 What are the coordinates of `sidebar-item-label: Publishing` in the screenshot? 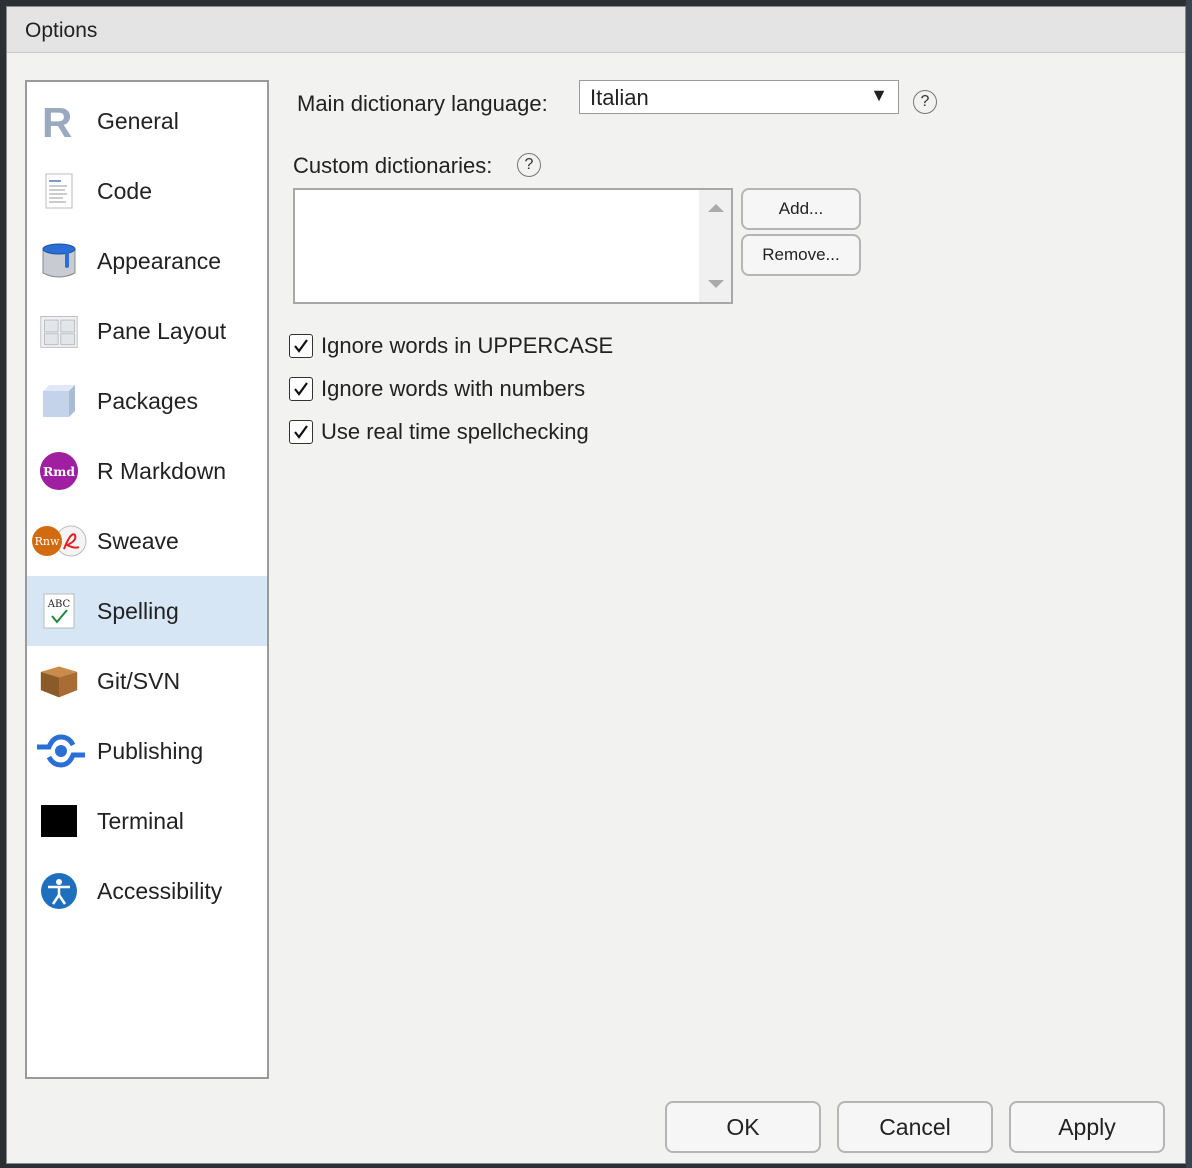 It's located at (150, 750).